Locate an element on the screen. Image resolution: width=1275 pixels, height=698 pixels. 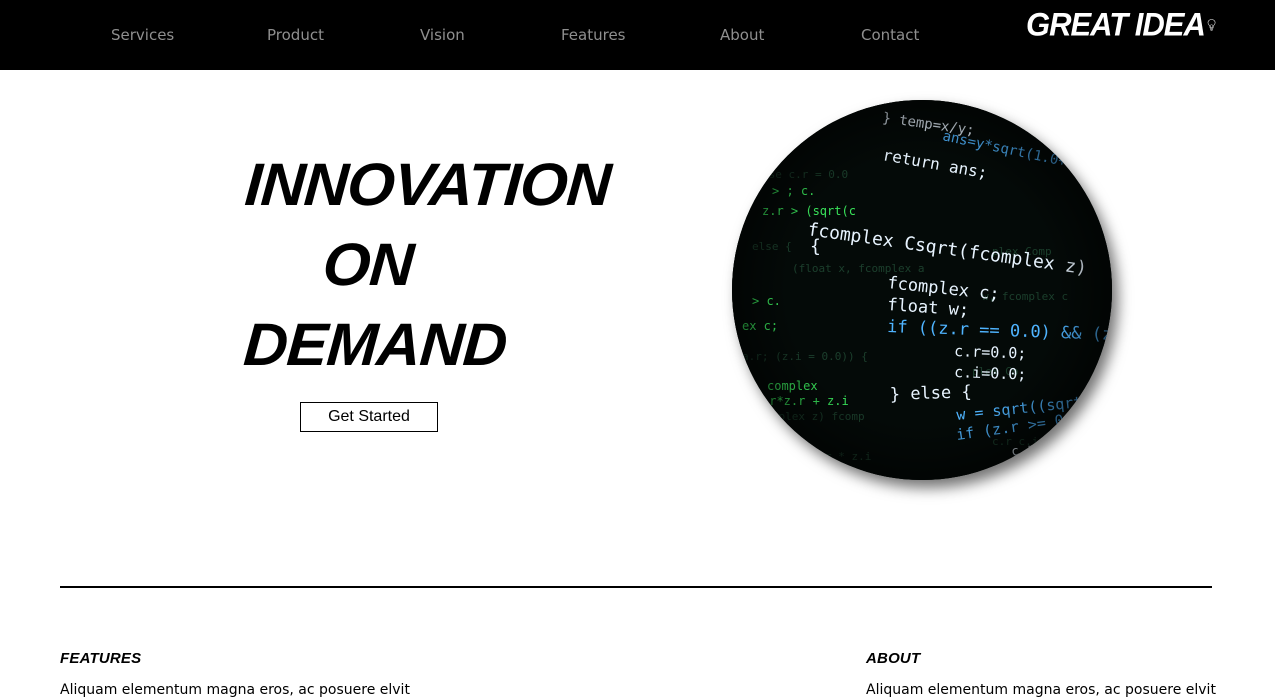
brand-logo: GREAT IDEA is located at coordinates (1121, 25).